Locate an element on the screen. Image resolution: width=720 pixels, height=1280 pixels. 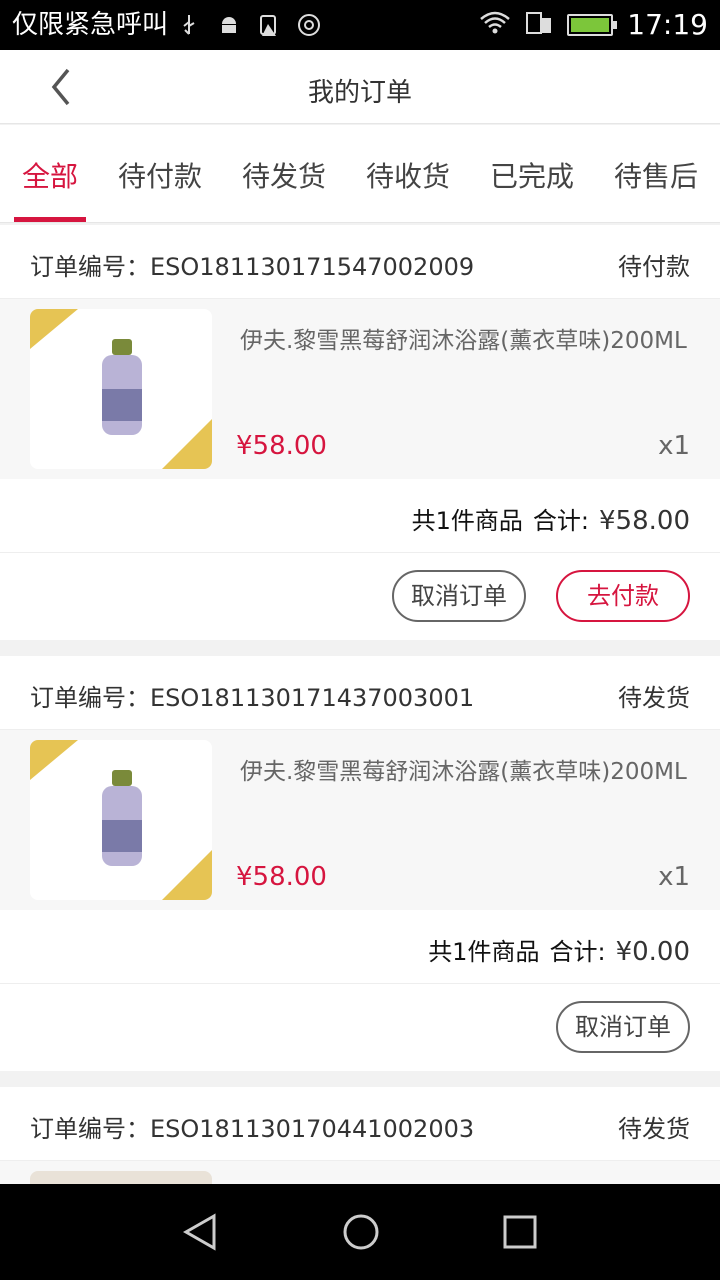
recents-square-icon is located at coordinates (520, 1234).